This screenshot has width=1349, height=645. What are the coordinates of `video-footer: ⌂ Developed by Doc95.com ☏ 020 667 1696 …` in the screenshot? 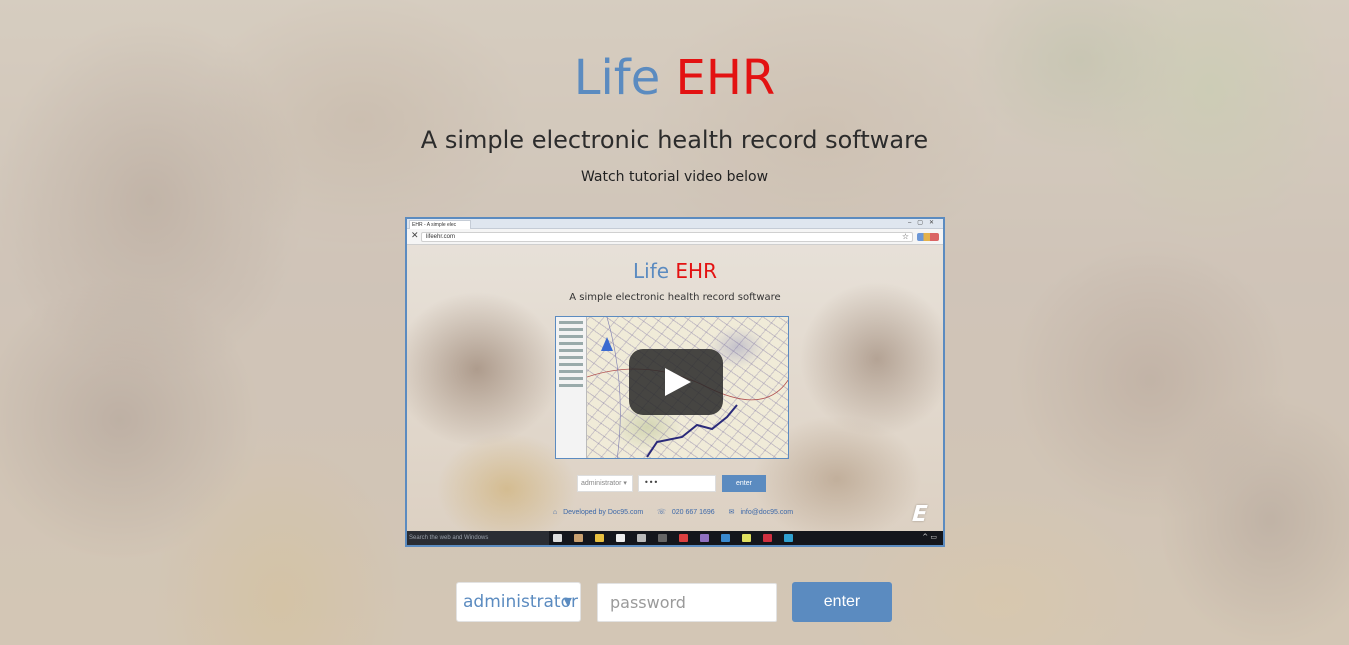 It's located at (675, 513).